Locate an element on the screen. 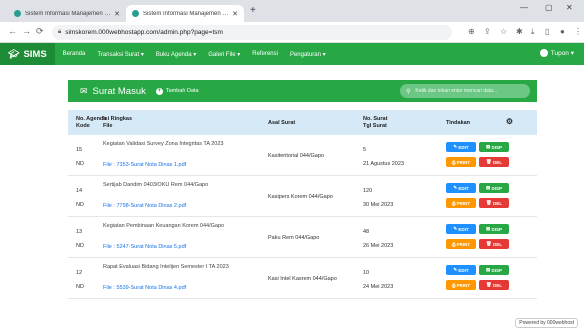  add-data-button: + Tambah Data is located at coordinates (177, 91).